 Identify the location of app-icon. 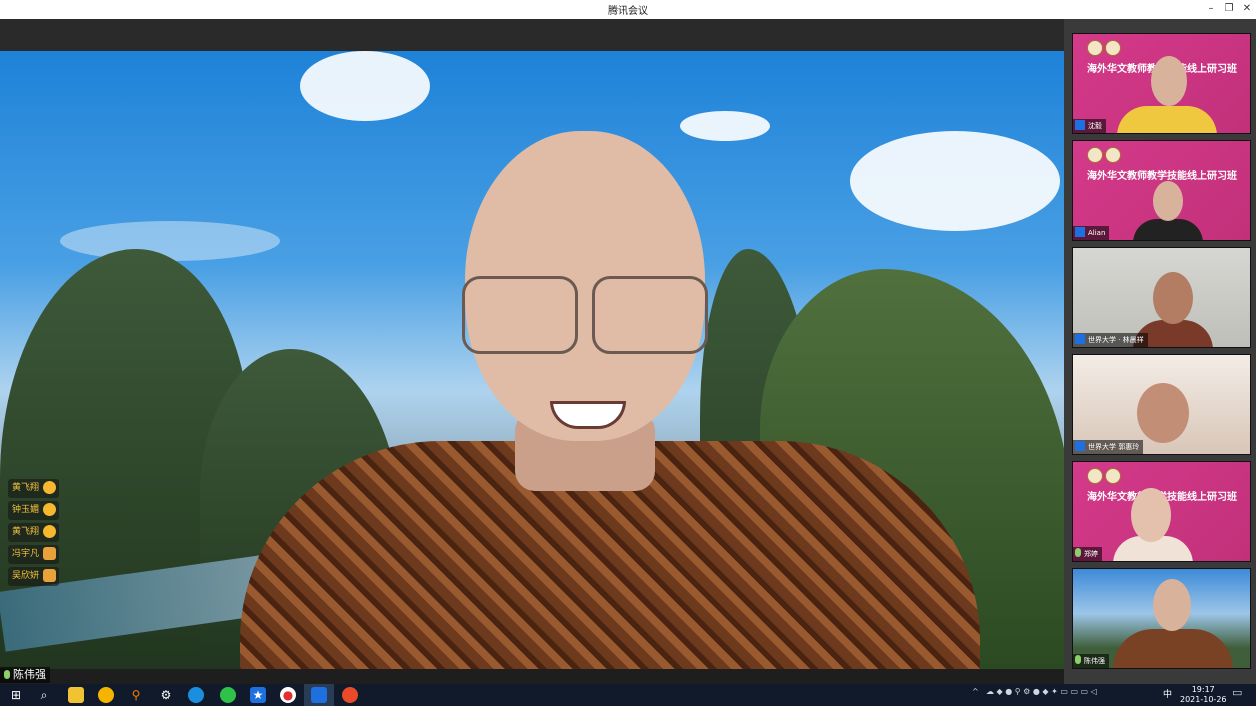
(106, 695).